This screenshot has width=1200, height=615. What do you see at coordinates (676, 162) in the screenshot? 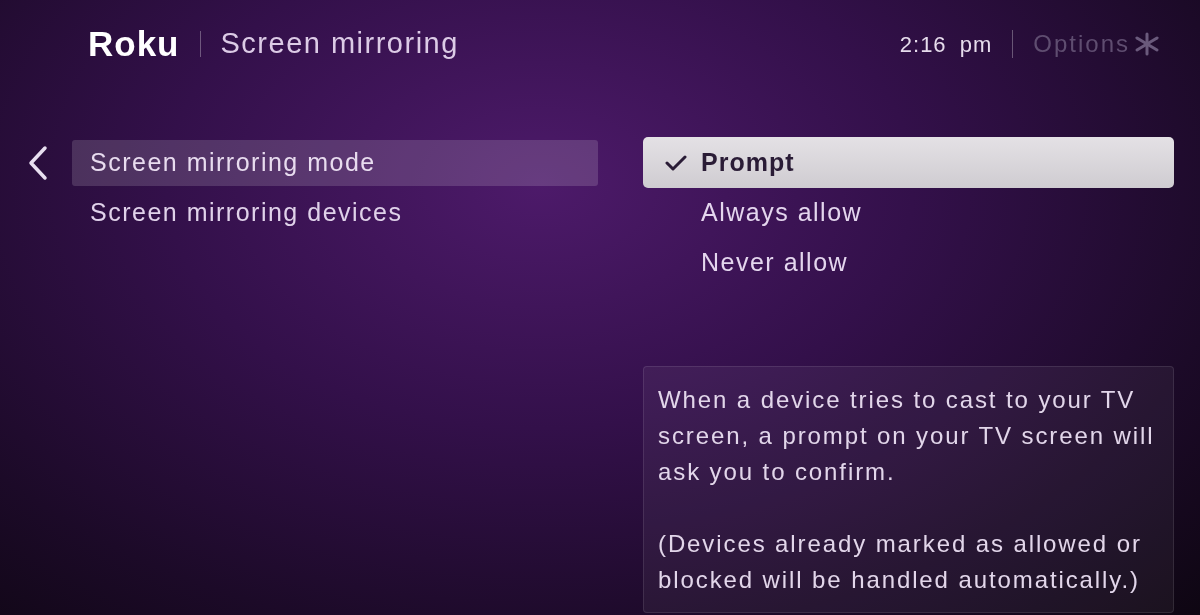
I see `checkmark-icon` at bounding box center [676, 162].